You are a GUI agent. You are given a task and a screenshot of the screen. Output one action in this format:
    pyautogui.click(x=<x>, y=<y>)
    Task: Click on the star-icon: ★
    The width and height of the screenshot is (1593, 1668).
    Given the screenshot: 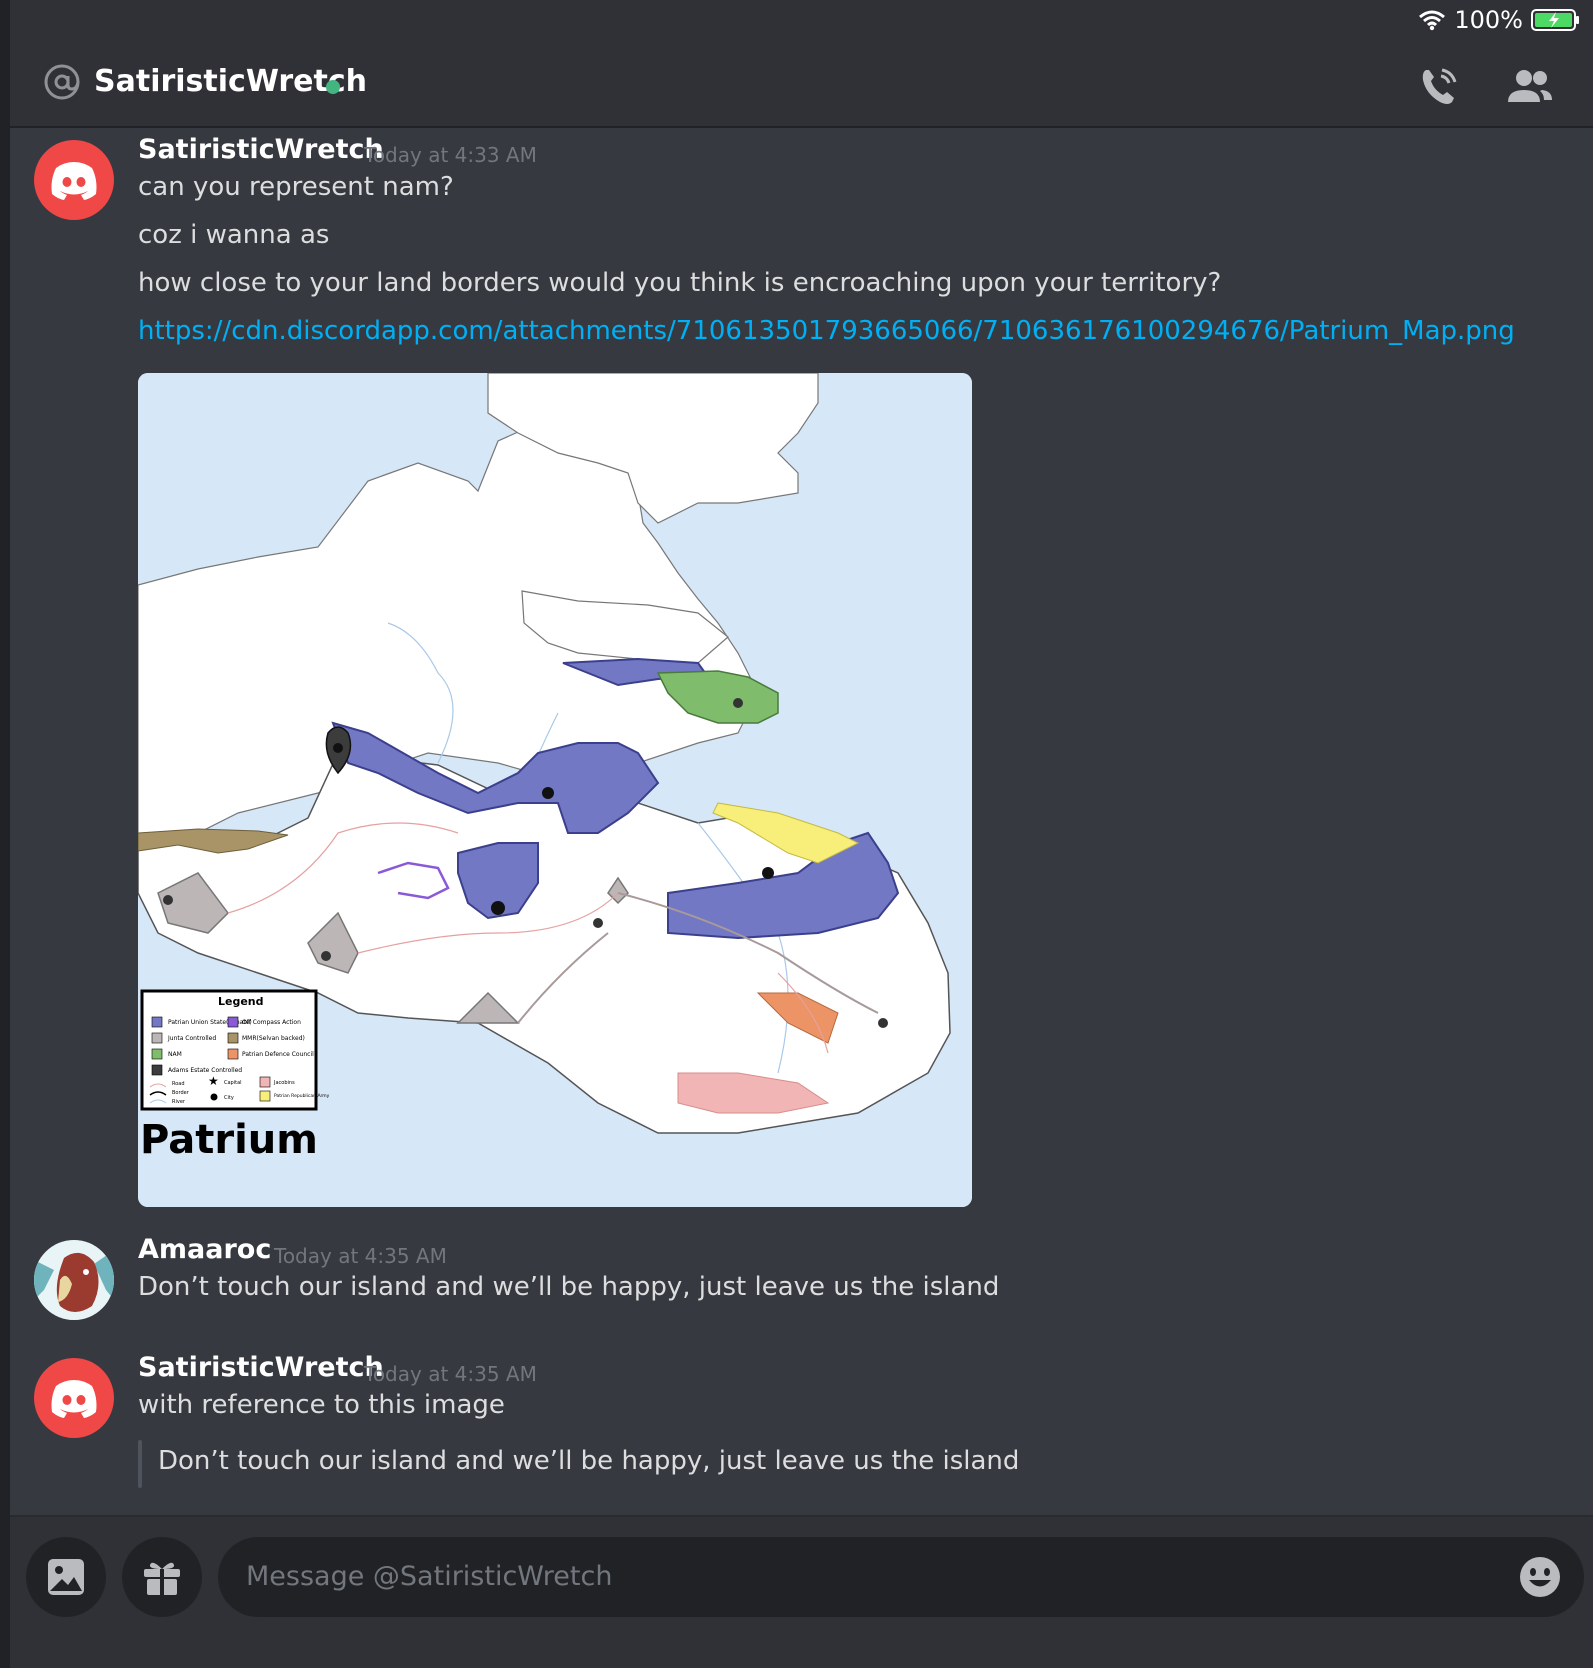 What is the action you would take?
    pyautogui.click(x=213, y=1081)
    